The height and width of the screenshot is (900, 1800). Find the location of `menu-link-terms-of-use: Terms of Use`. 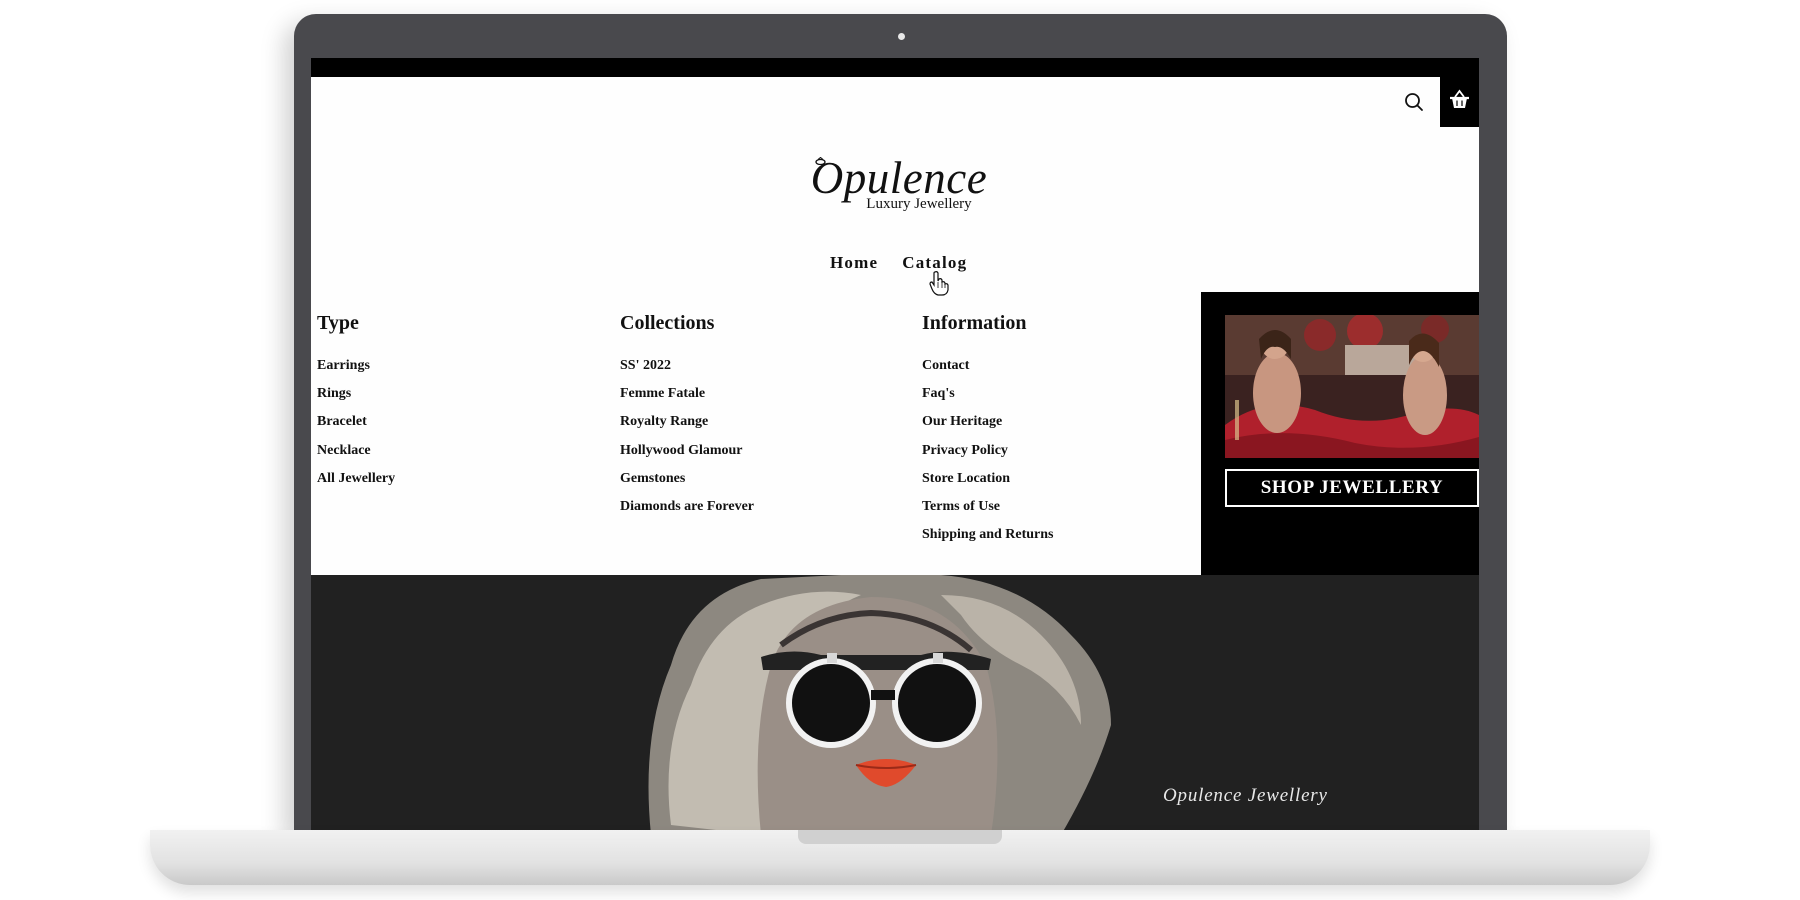

menu-link-terms-of-use: Terms of Use is located at coordinates (988, 507).